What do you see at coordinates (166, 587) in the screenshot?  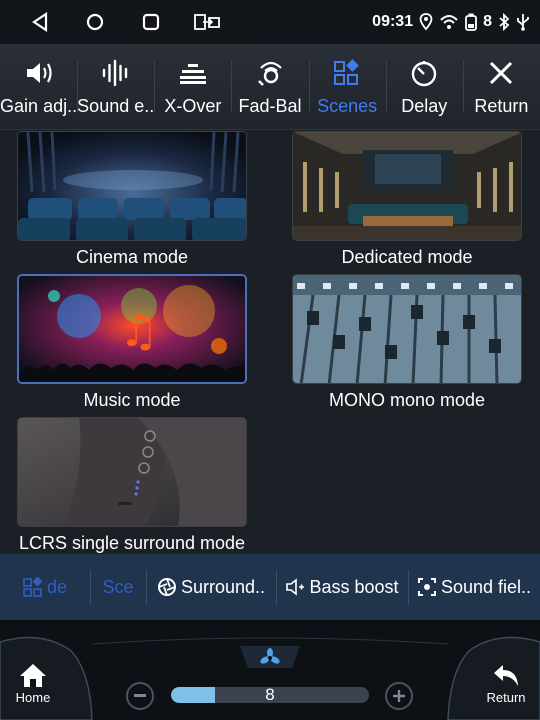 I see `surround-aperture-icon` at bounding box center [166, 587].